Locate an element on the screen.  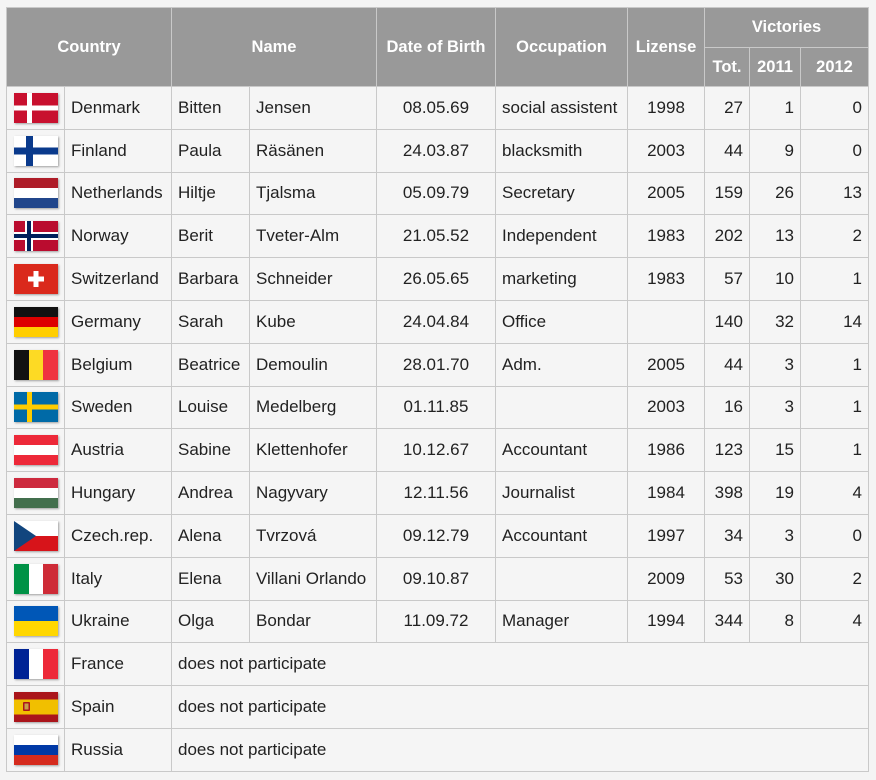
header-name: Name is located at coordinates (274, 47).